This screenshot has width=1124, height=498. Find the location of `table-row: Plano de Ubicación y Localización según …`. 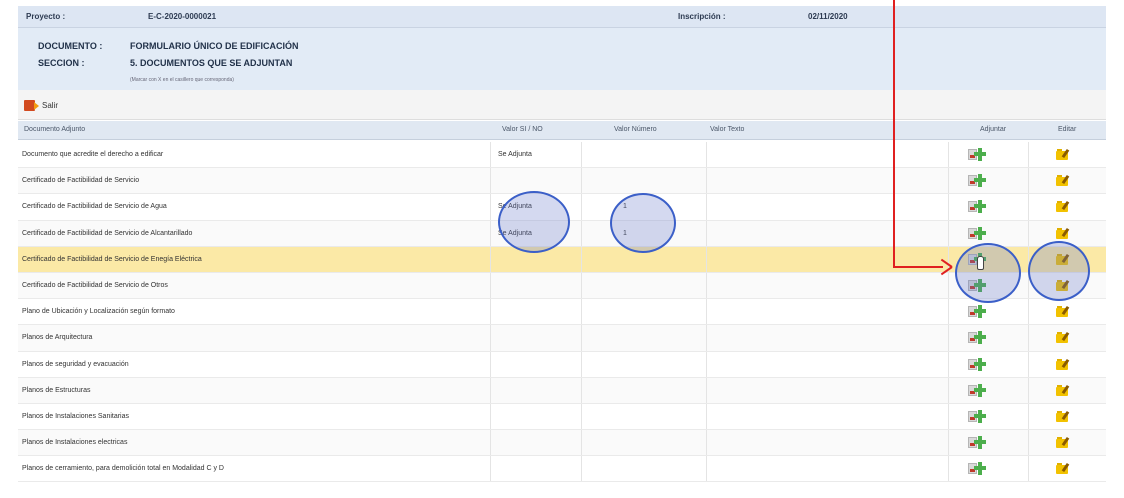

table-row: Plano de Ubicación y Localización según … is located at coordinates (562, 312).